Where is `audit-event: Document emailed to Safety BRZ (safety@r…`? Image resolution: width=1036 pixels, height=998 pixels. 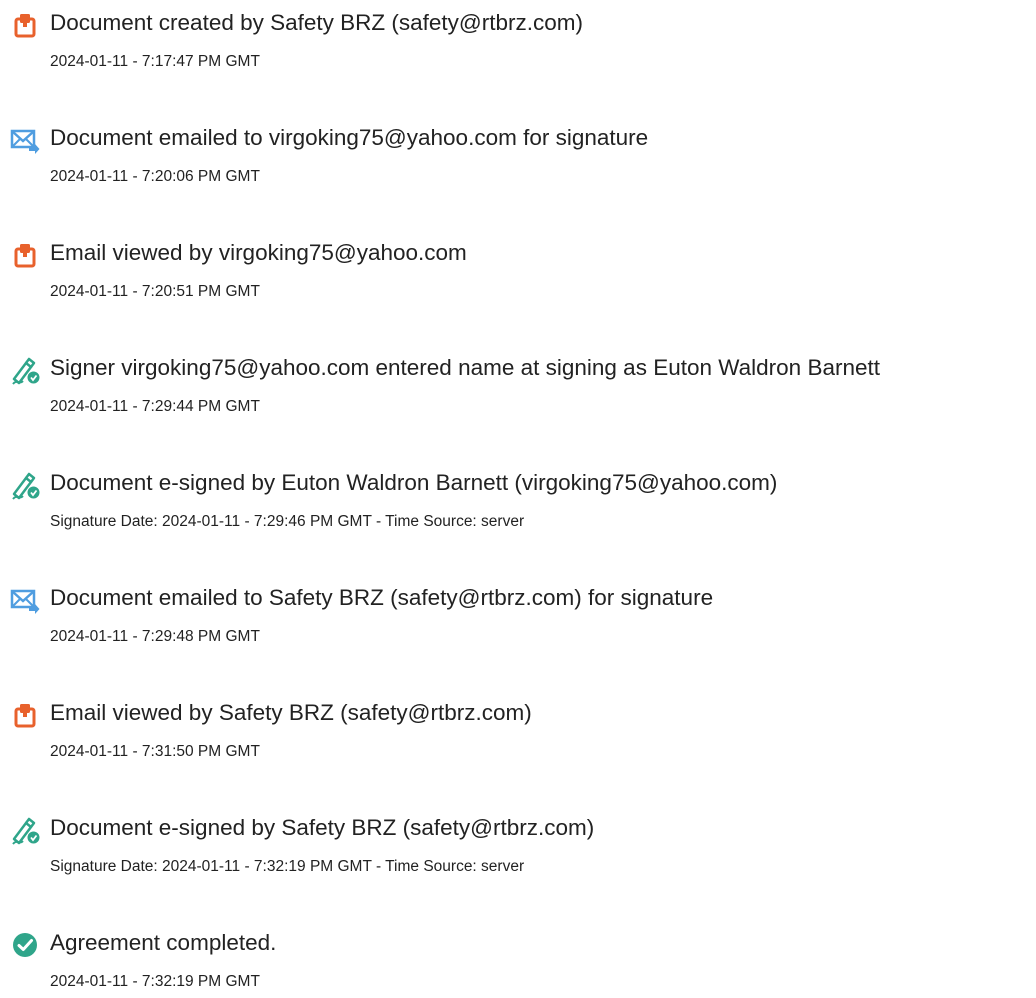 audit-event: Document emailed to Safety BRZ (safety@r… is located at coordinates (518, 618).